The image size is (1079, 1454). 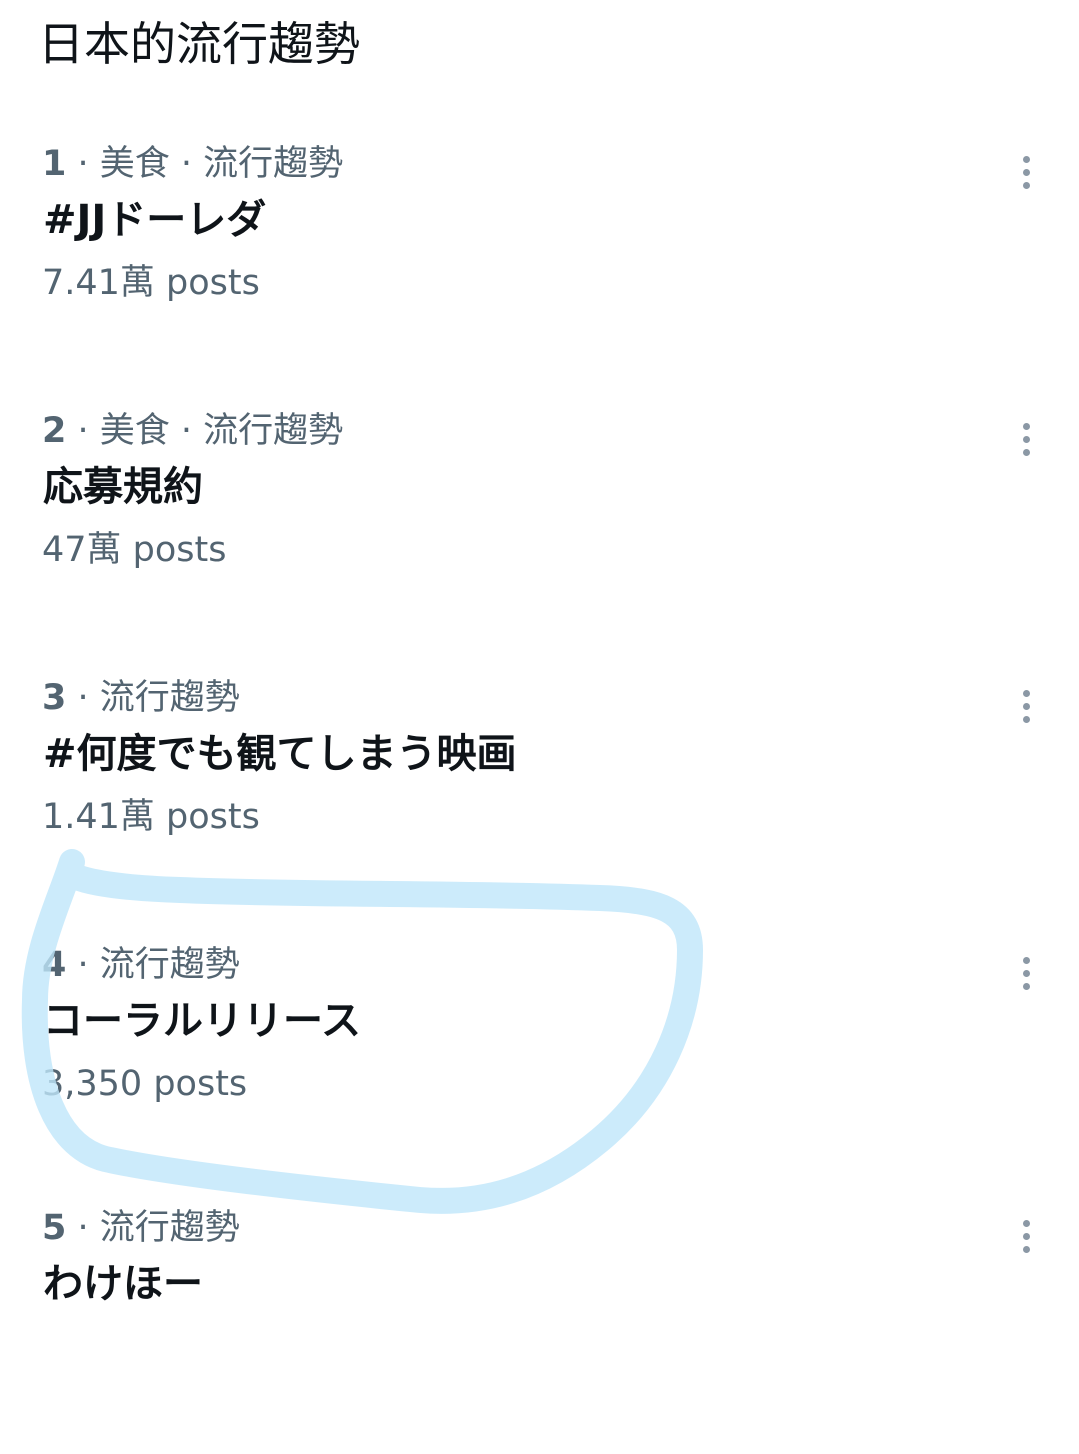 What do you see at coordinates (54, 1228) in the screenshot?
I see `trend-rank: 5` at bounding box center [54, 1228].